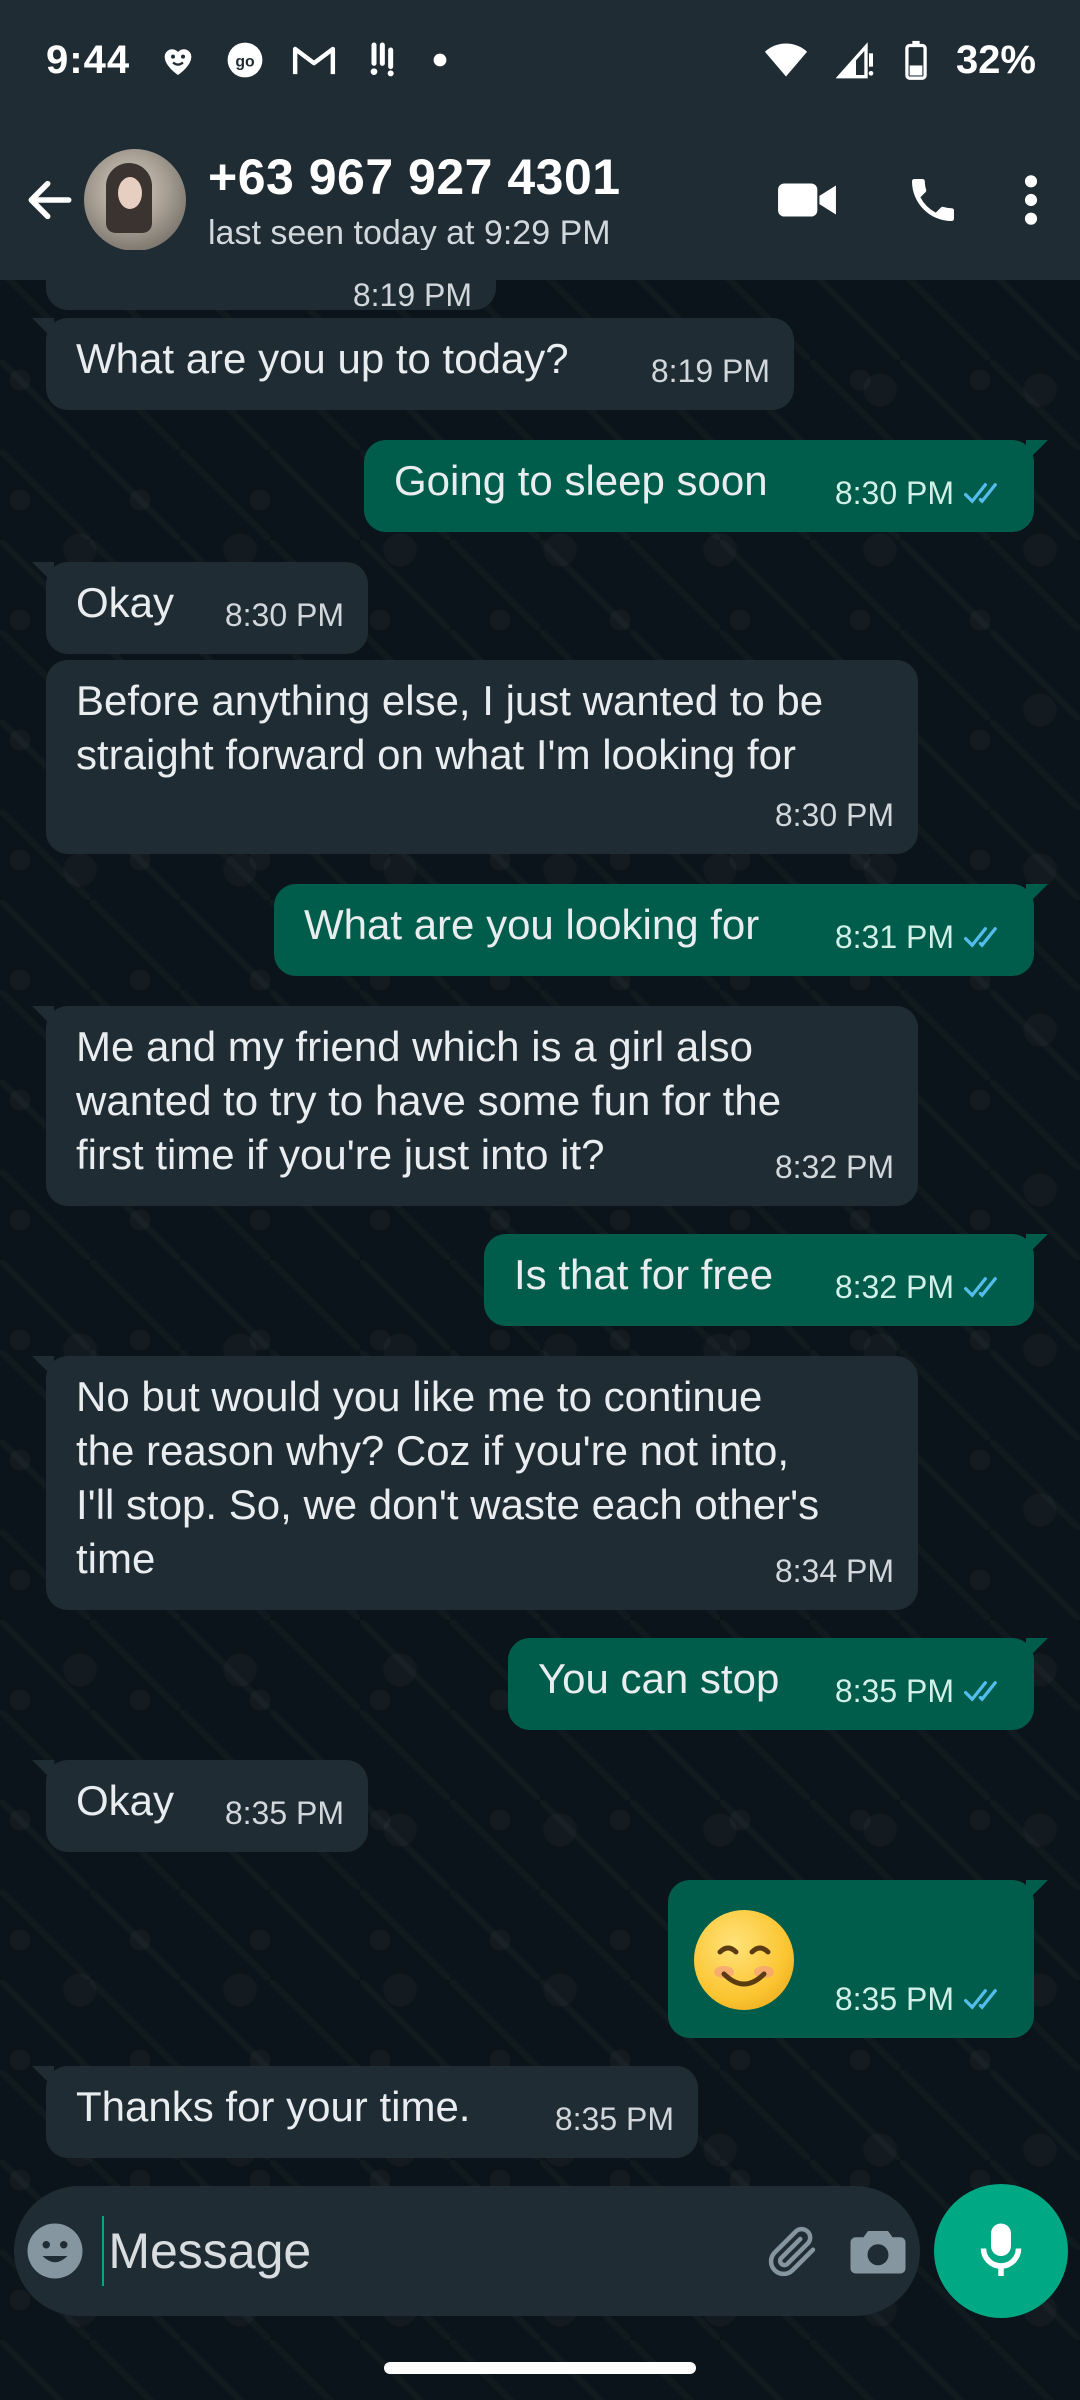 The height and width of the screenshot is (2400, 1080). I want to click on message-outgoing: Is that for free 8:32 PM, so click(766, 1280).